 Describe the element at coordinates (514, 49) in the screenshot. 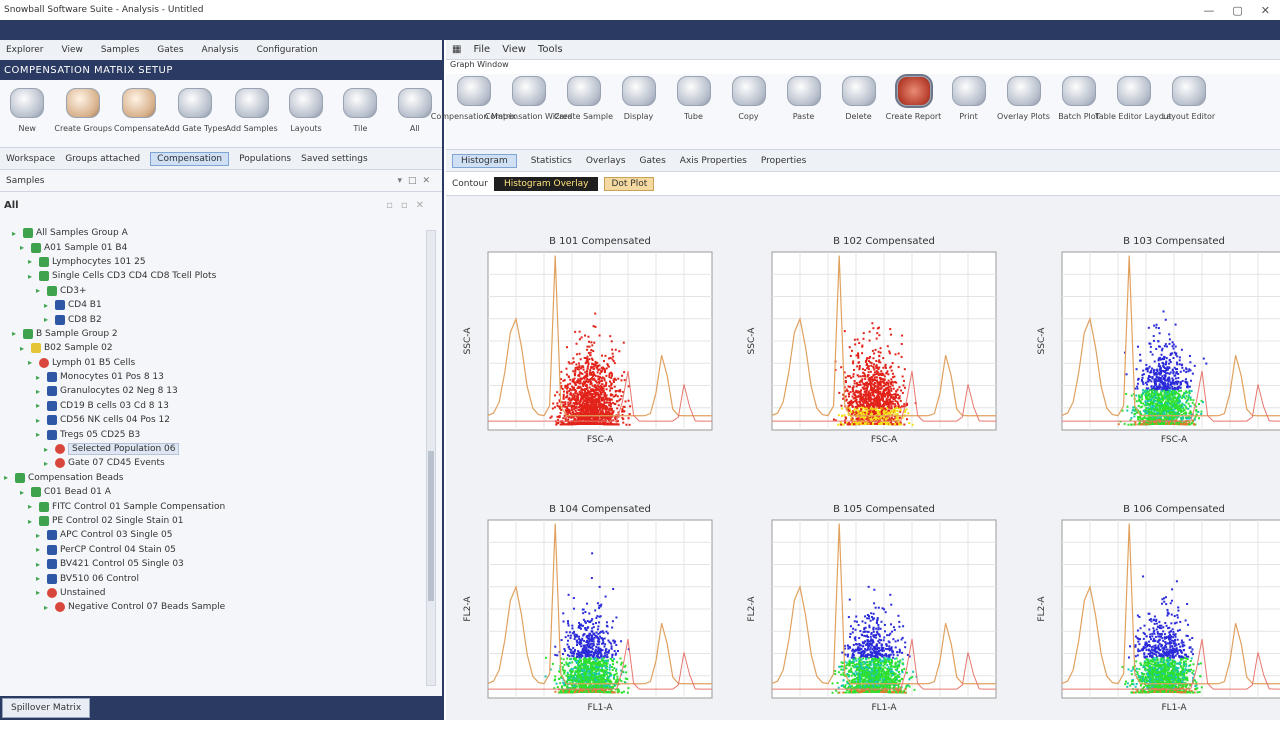

I see `right-menu-item: View` at that location.